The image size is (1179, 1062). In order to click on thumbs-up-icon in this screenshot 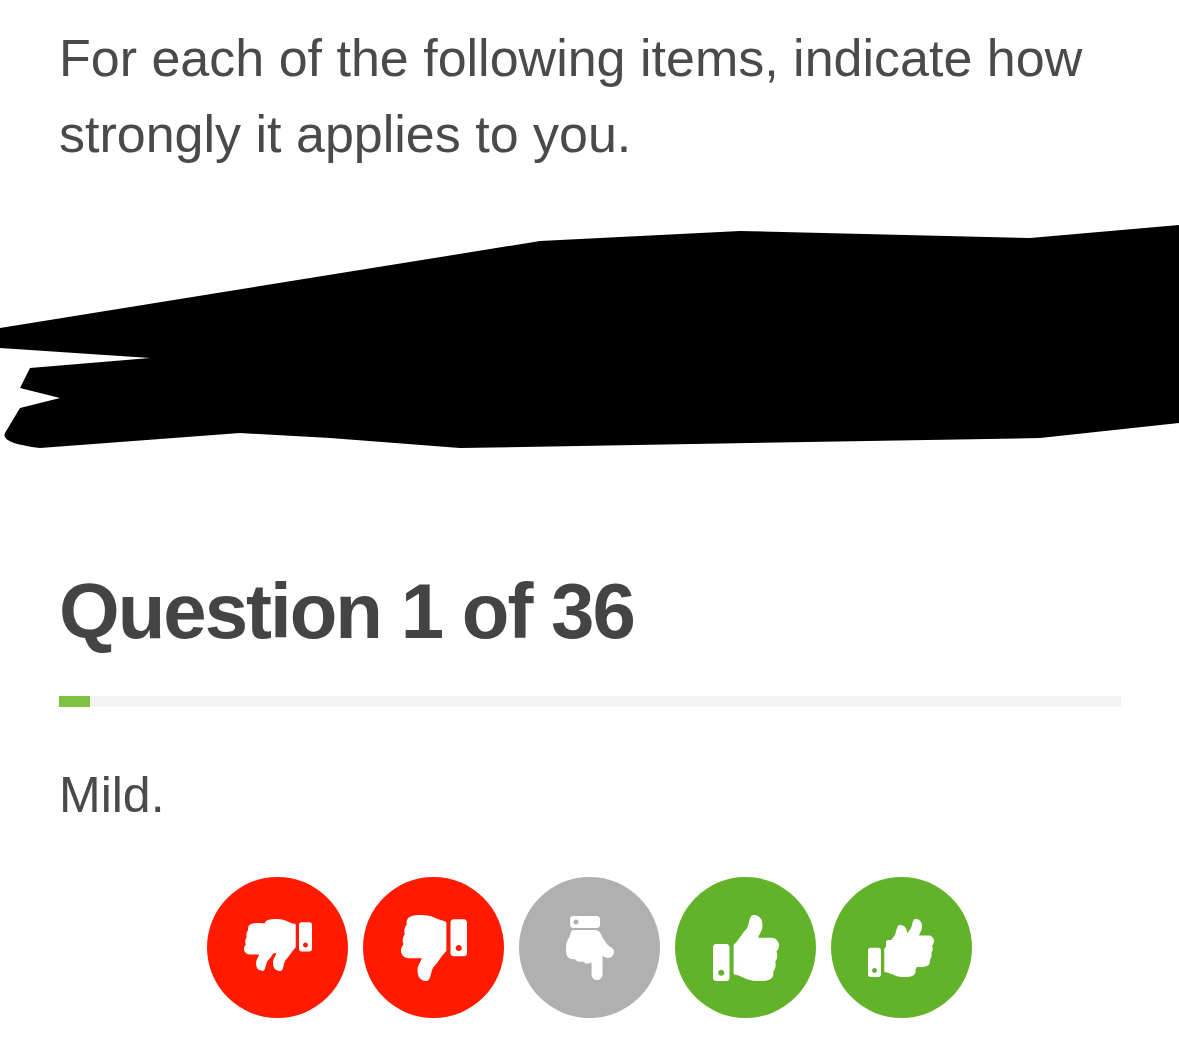, I will do `click(745, 947)`.